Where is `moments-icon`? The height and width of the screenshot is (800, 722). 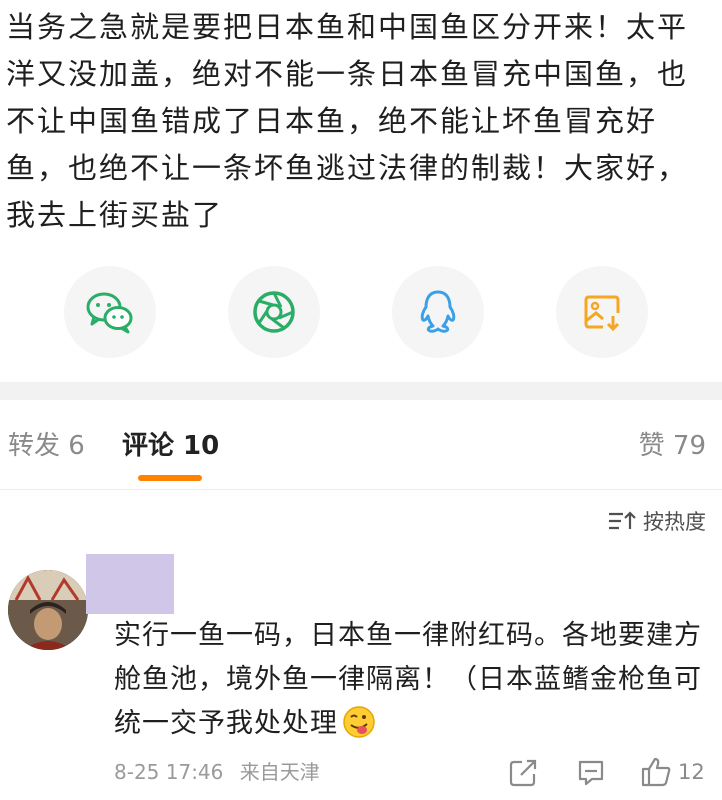 moments-icon is located at coordinates (274, 312).